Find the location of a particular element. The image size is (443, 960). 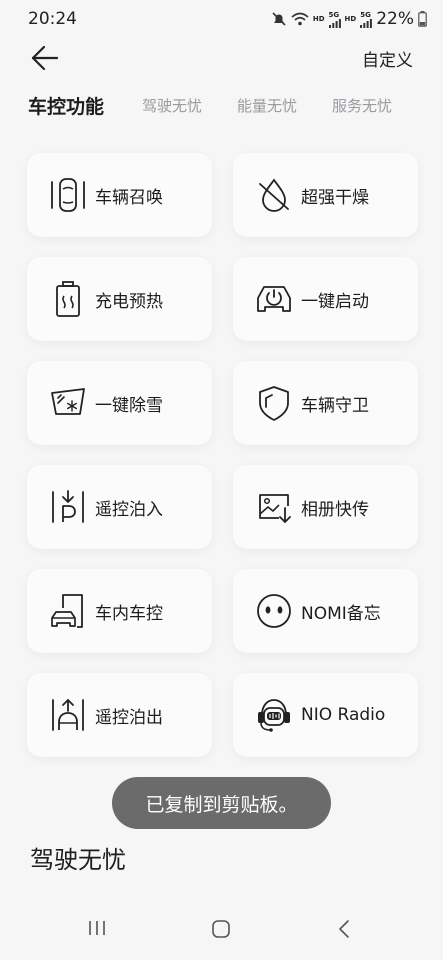

radio-robot-icon is located at coordinates (274, 715).